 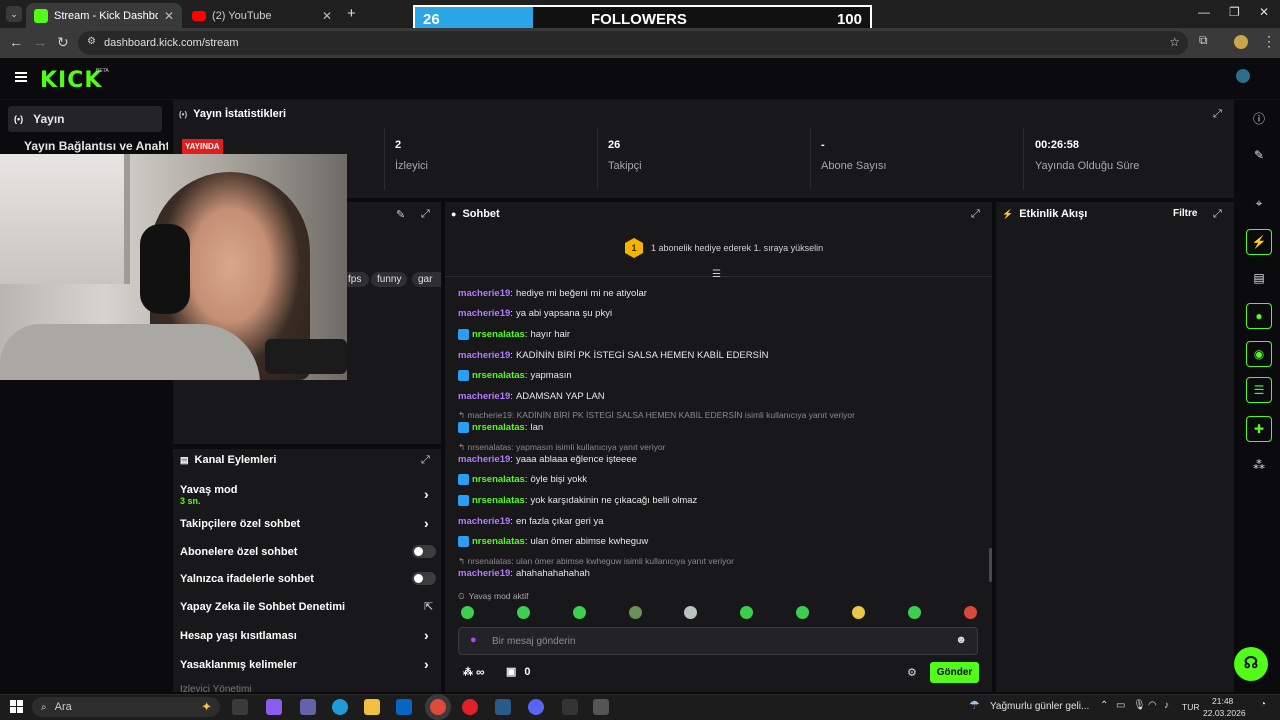 I want to click on gift-button: ▣ 0, so click(x=518, y=672).